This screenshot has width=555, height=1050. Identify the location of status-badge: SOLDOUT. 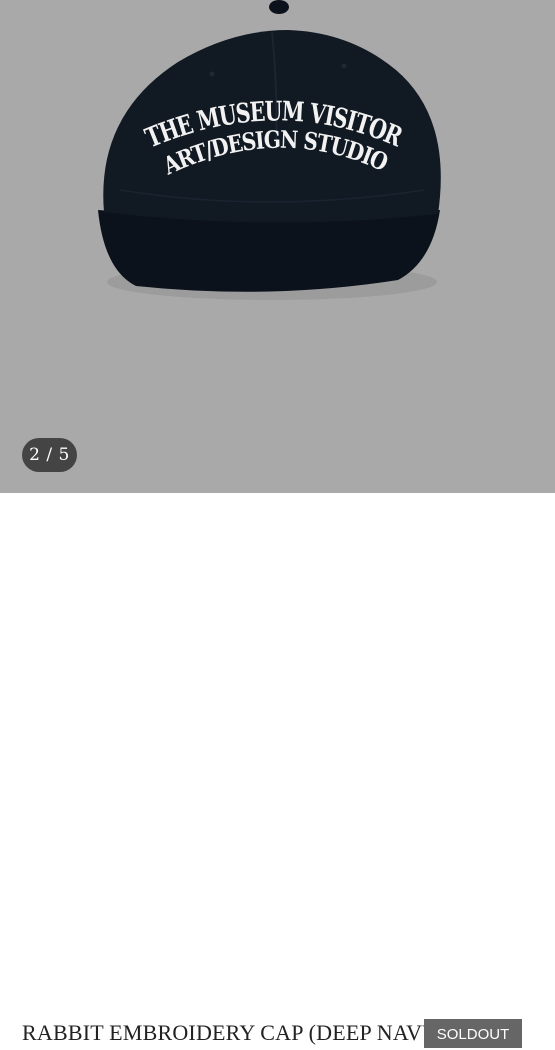
(473, 1033).